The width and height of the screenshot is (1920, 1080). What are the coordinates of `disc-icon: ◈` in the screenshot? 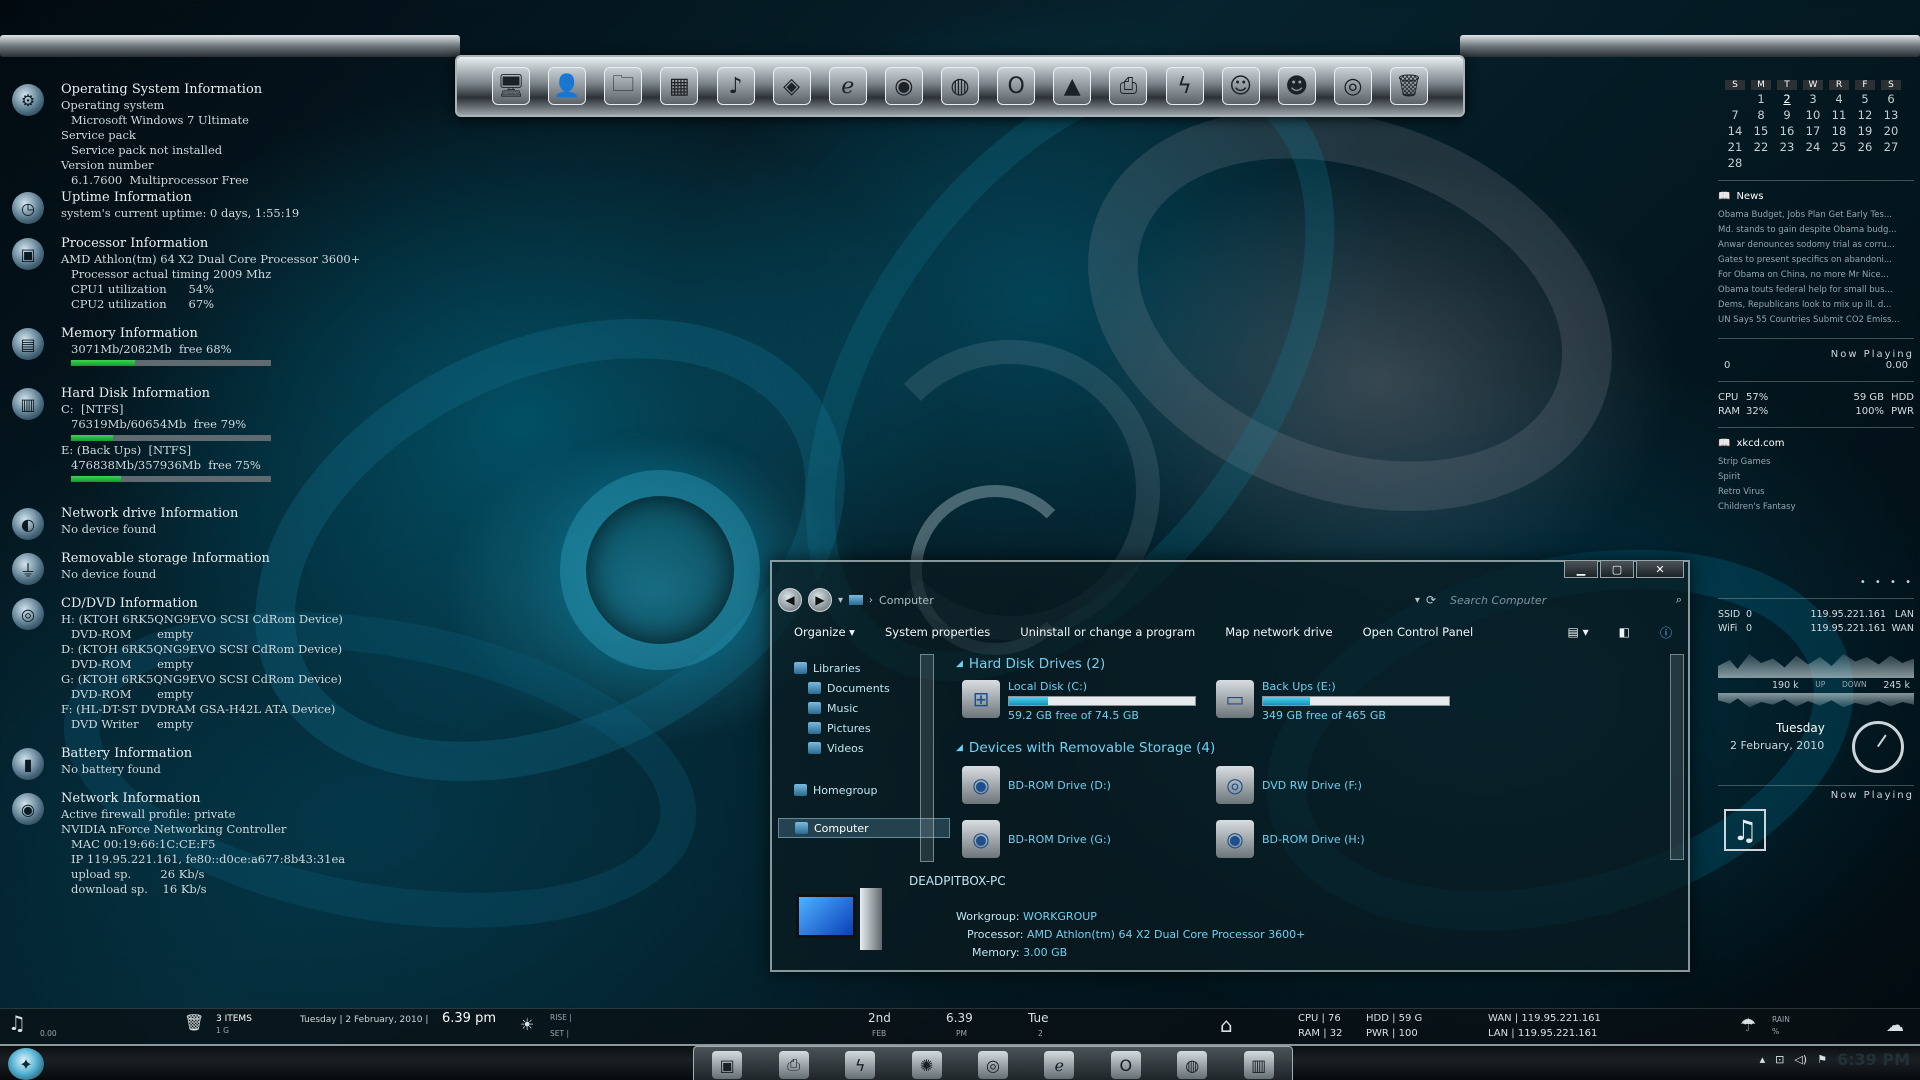 It's located at (791, 86).